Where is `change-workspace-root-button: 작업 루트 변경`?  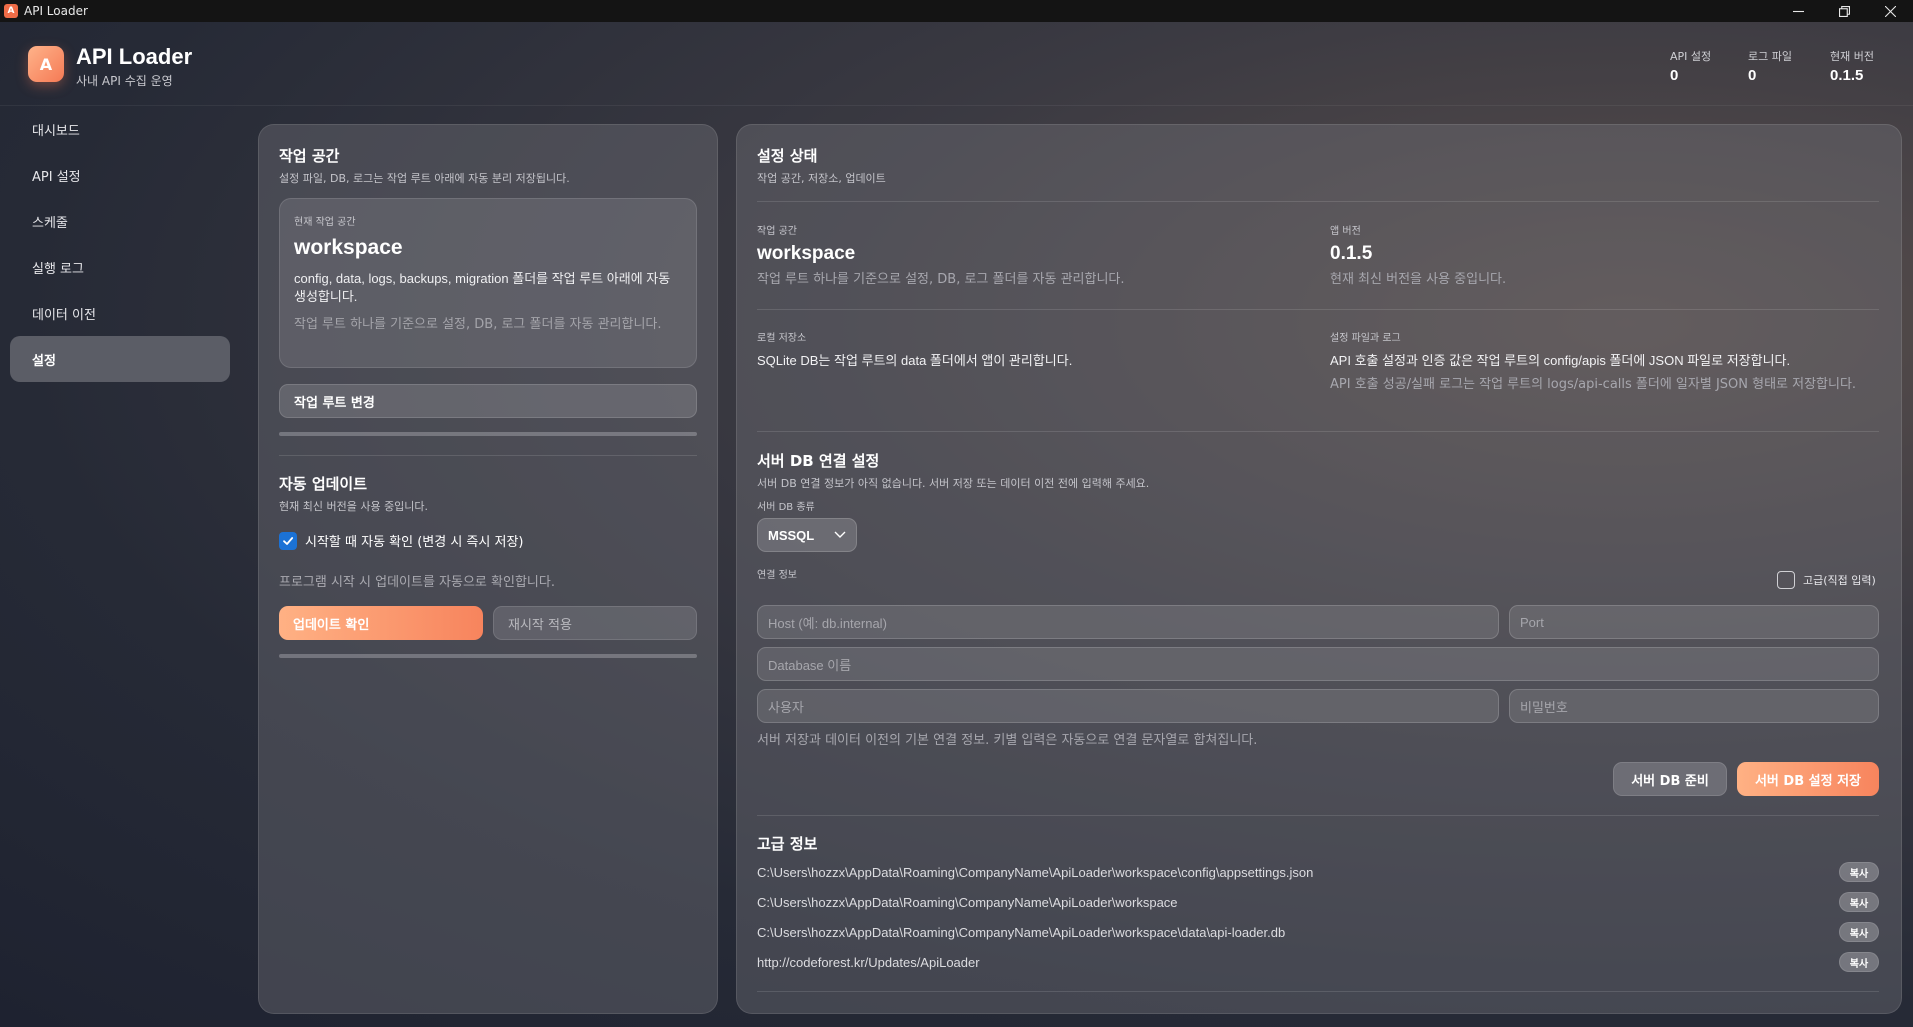 change-workspace-root-button: 작업 루트 변경 is located at coordinates (488, 401).